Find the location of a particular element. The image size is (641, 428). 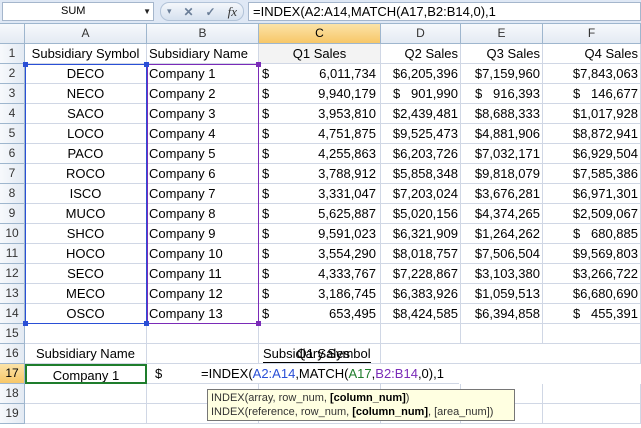

cell-a8: ISCO is located at coordinates (86, 194).